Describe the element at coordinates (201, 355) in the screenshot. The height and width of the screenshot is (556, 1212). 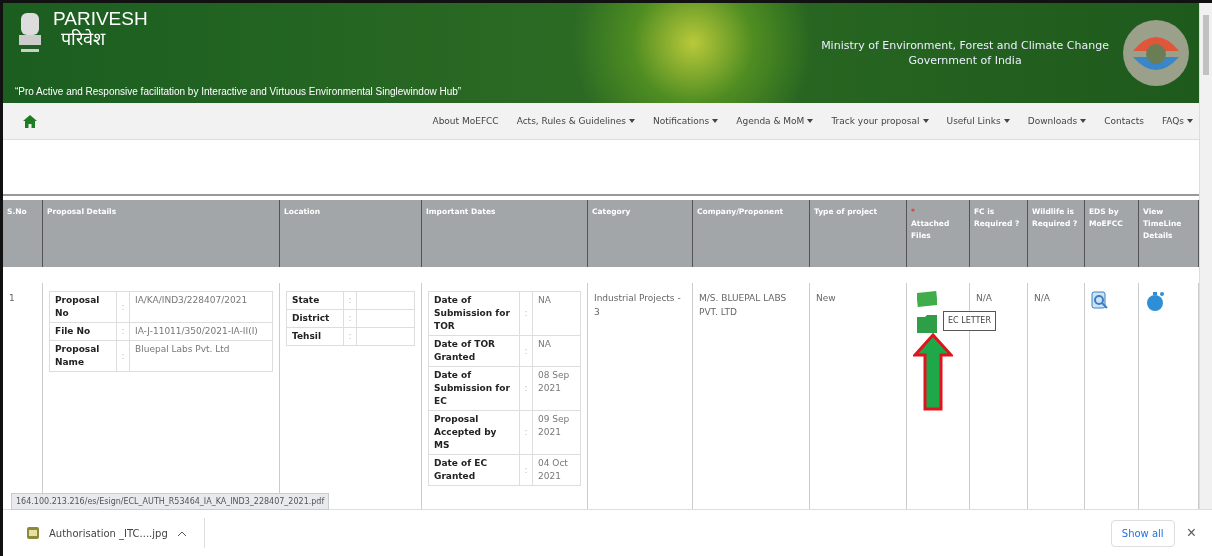
I see `field-value: Bluepal Labs Pvt. Ltd` at that location.